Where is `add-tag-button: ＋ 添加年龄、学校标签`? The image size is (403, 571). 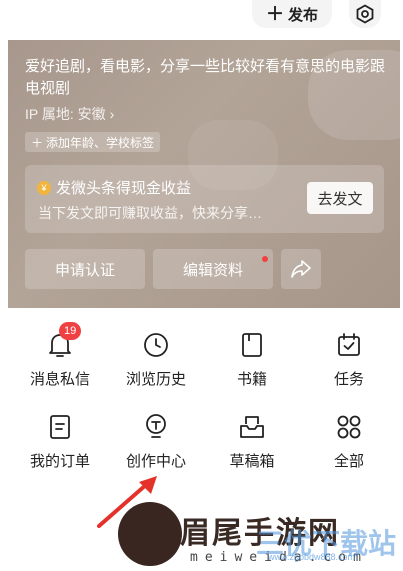
add-tag-button: ＋ 添加年龄、学校标签 is located at coordinates (93, 142).